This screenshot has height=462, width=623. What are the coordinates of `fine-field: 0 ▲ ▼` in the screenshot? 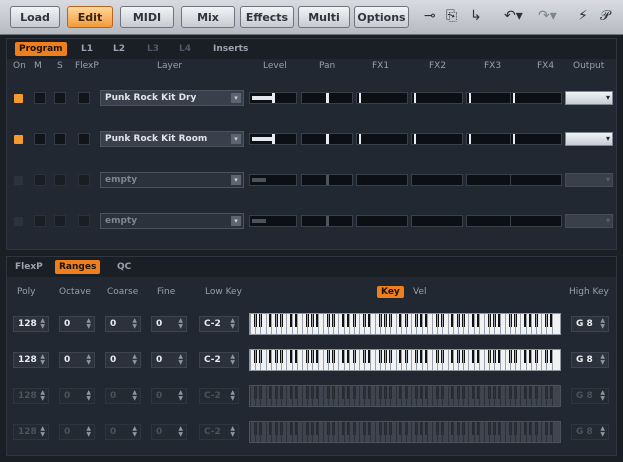 It's located at (169, 396).